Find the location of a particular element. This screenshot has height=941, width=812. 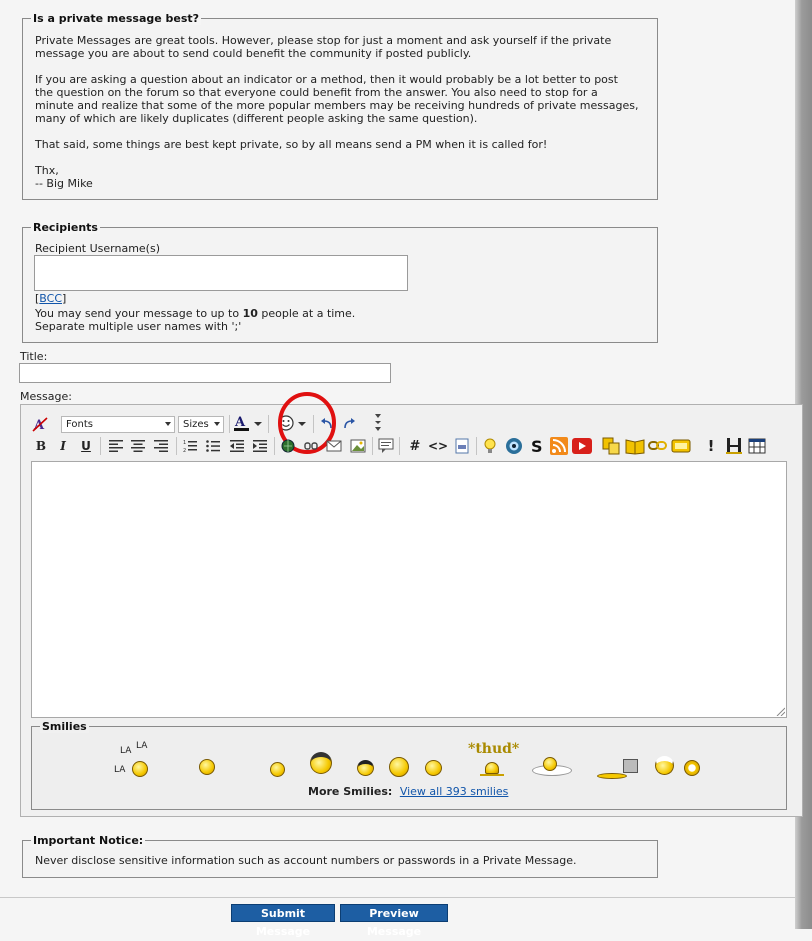

recipients-legend: Recipients is located at coordinates (65, 227).